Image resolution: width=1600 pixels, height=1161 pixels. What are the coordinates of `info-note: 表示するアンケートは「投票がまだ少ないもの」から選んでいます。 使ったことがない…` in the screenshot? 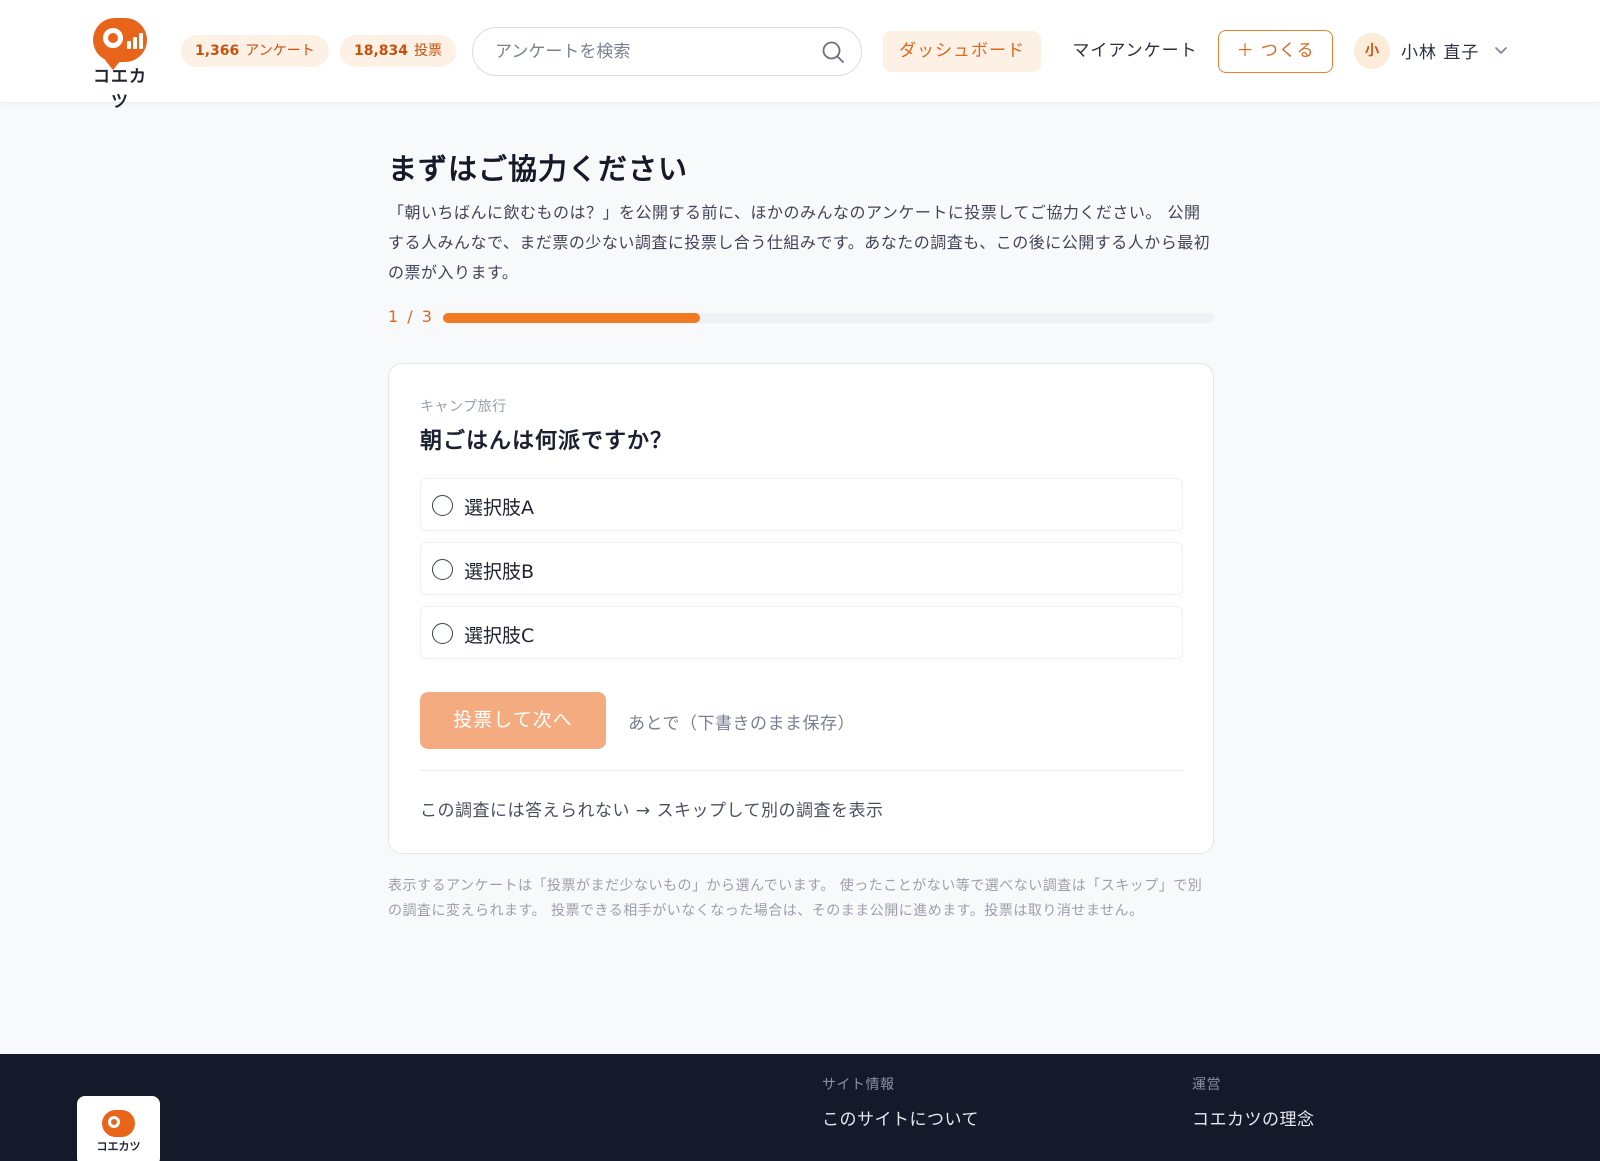 It's located at (795, 898).